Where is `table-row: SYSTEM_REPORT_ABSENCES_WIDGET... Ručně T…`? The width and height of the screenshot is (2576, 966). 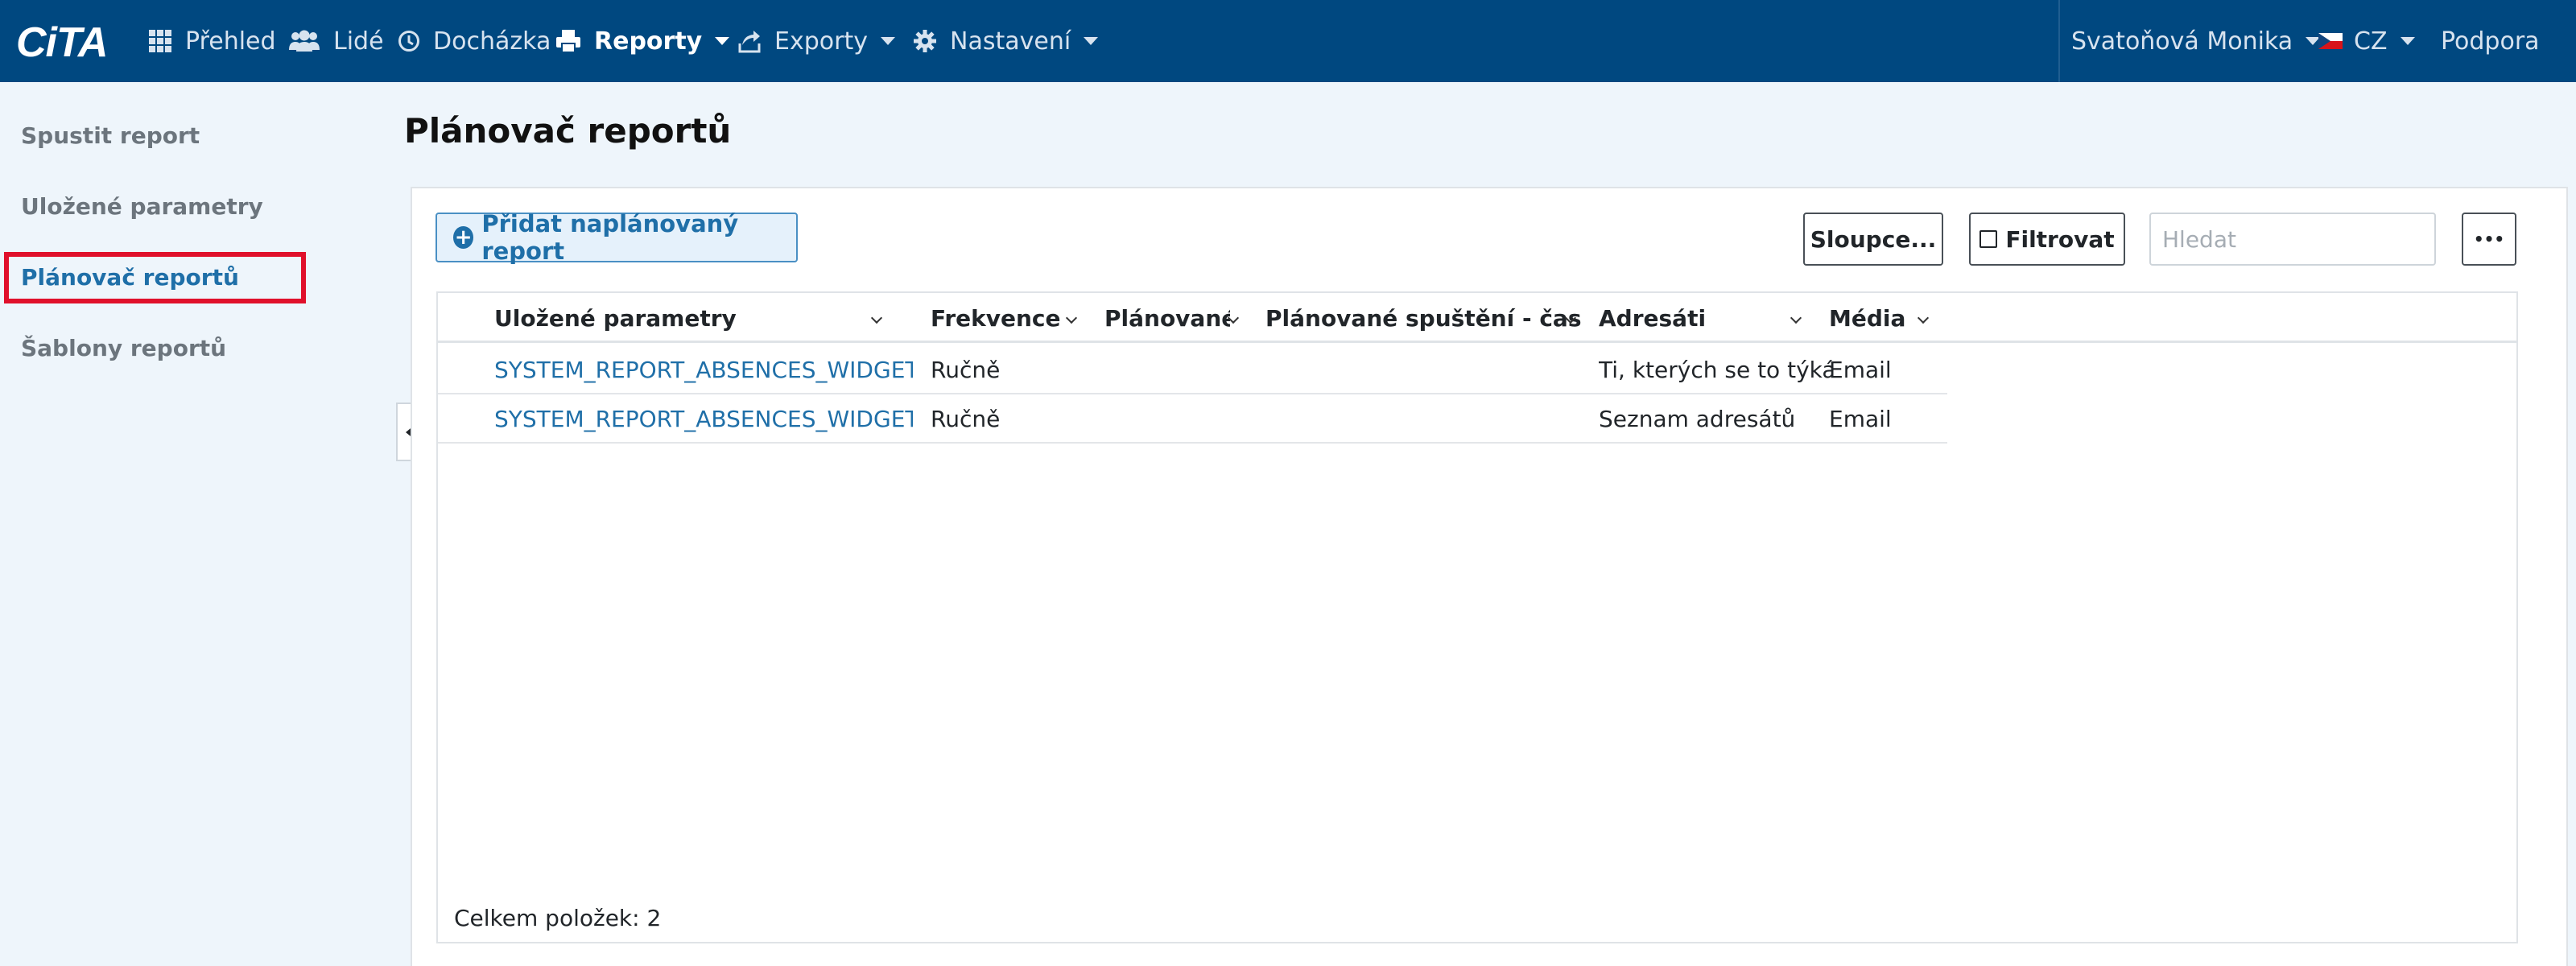 table-row: SYSTEM_REPORT_ABSENCES_WIDGET... Ručně T… is located at coordinates (1192, 369).